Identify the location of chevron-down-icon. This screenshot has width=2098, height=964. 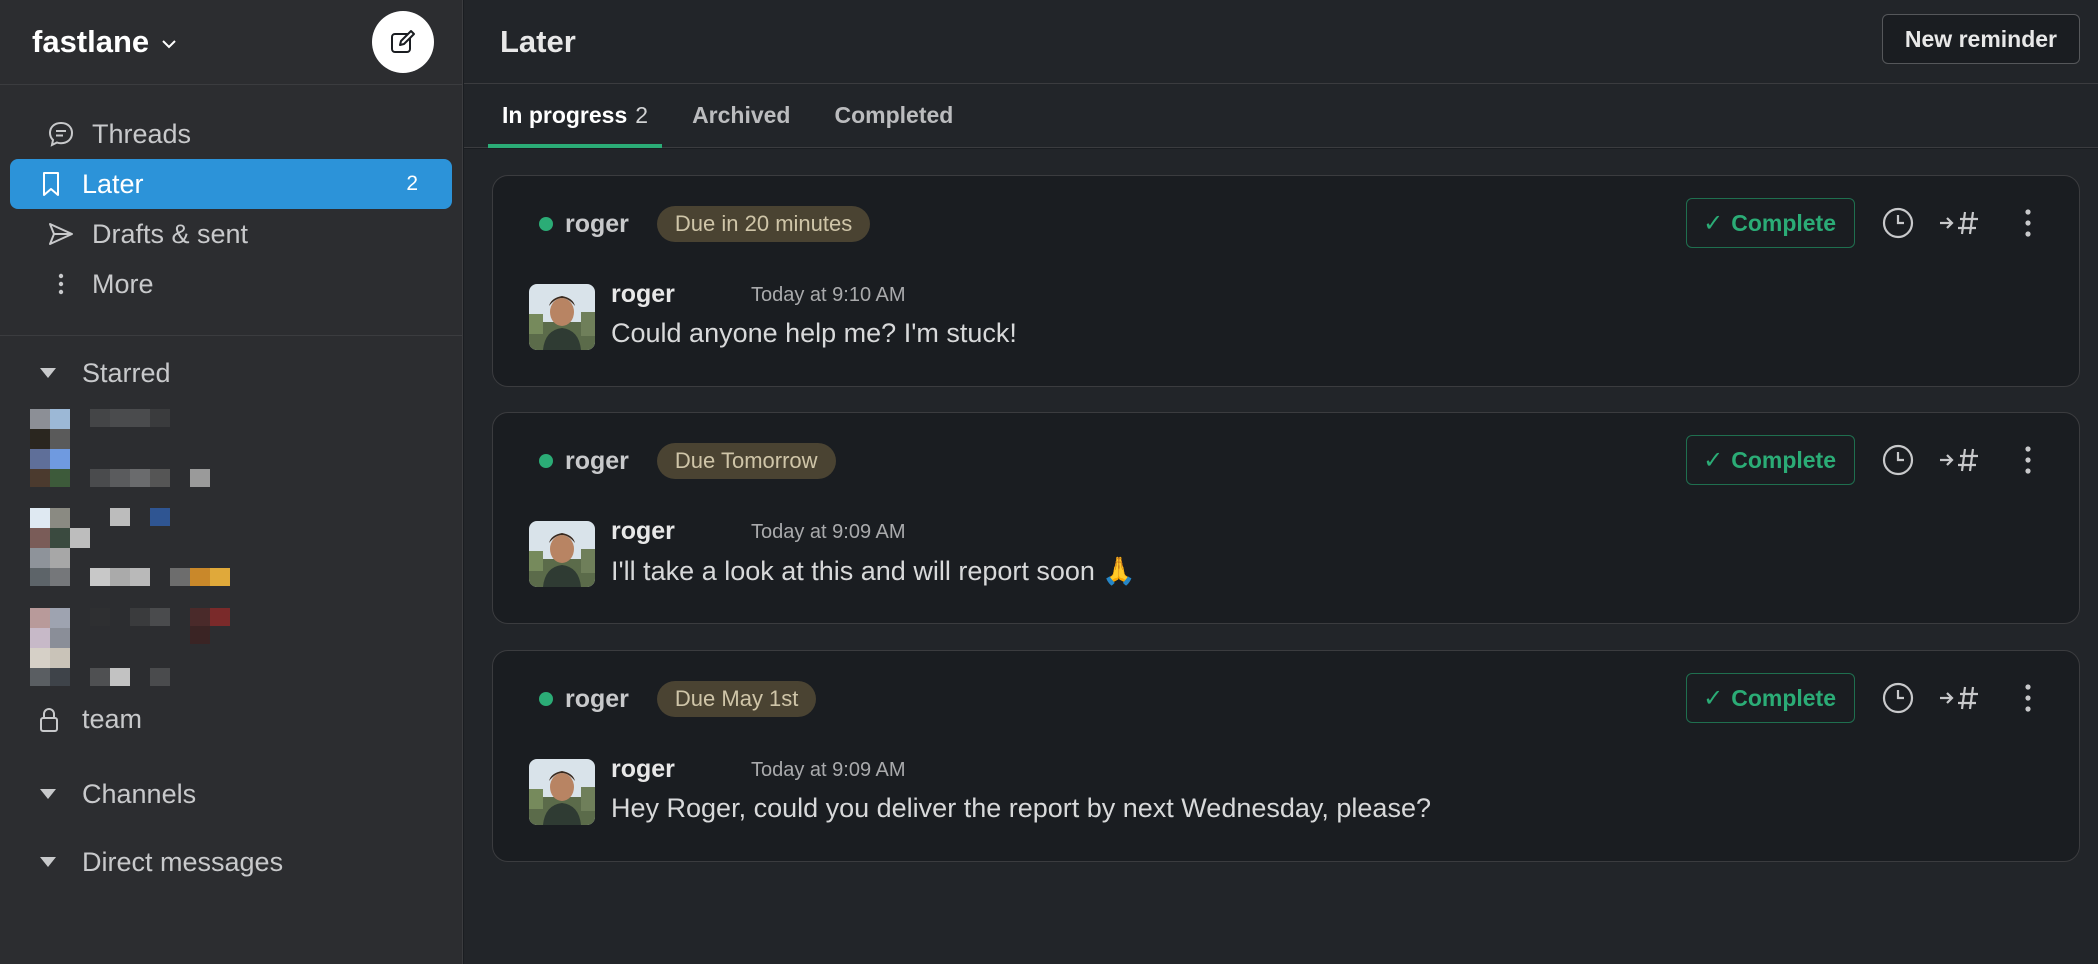
(169, 44).